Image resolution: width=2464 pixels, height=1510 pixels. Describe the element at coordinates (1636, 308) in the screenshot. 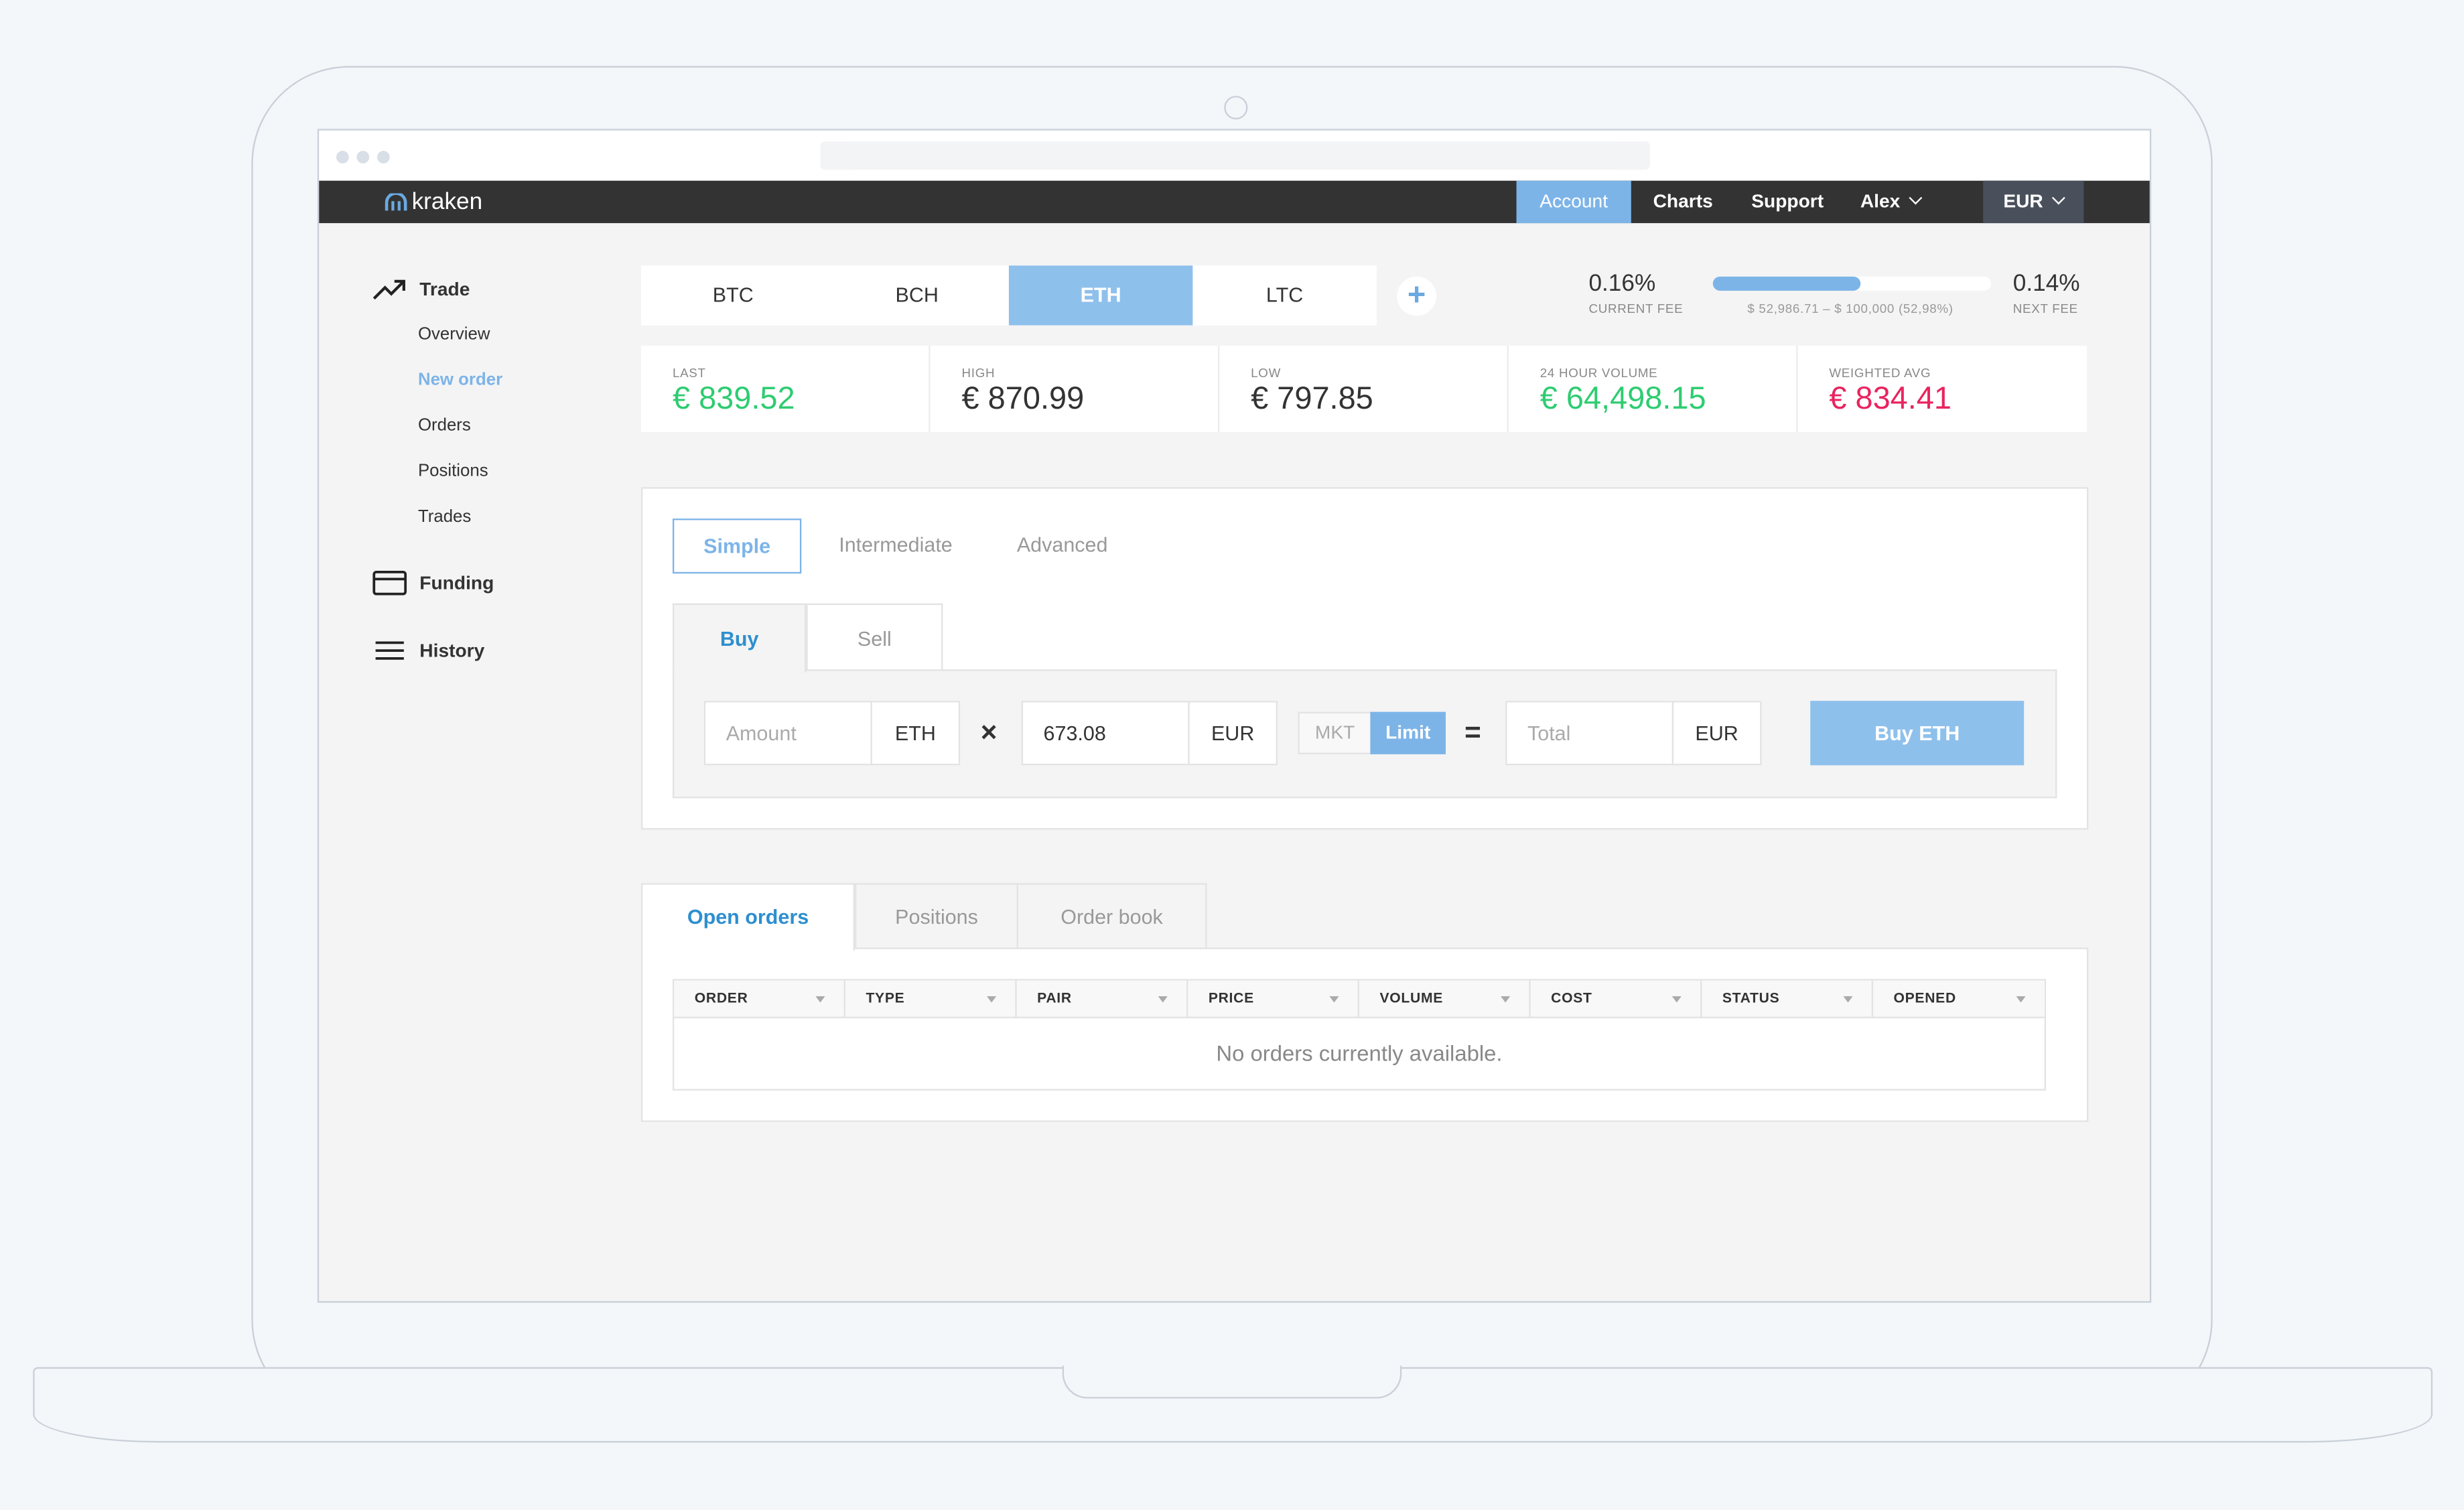

I see `current-fee-label: CURRENT FEE` at that location.